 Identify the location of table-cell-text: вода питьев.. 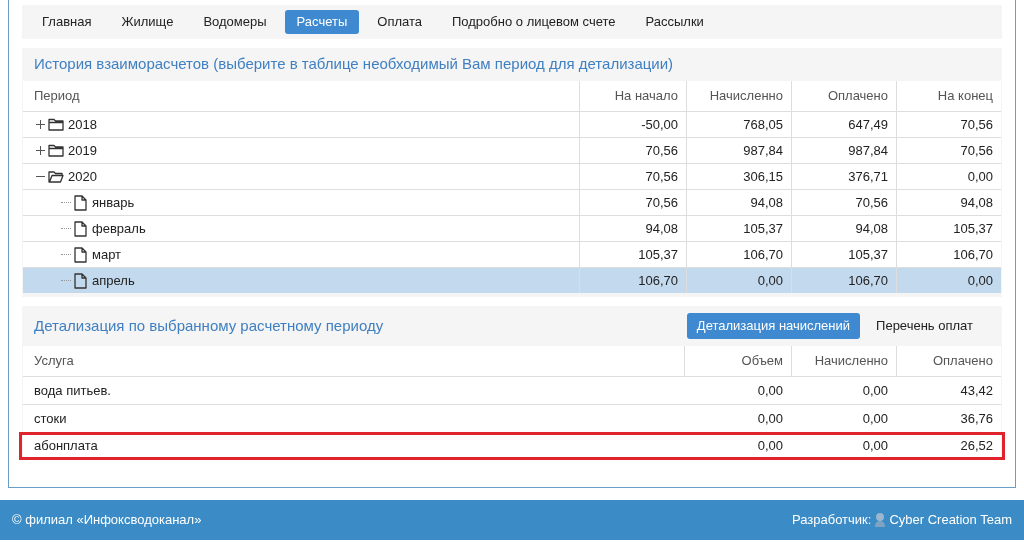
(72, 390).